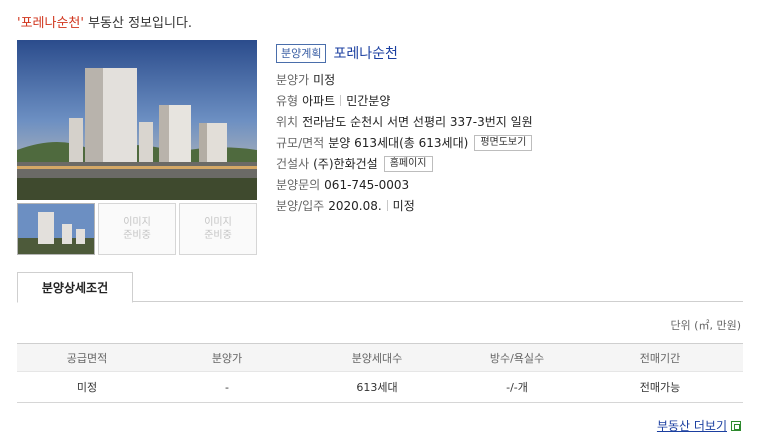 This screenshot has height=446, width=763. What do you see at coordinates (287, 122) in the screenshot?
I see `location-label: 위치` at bounding box center [287, 122].